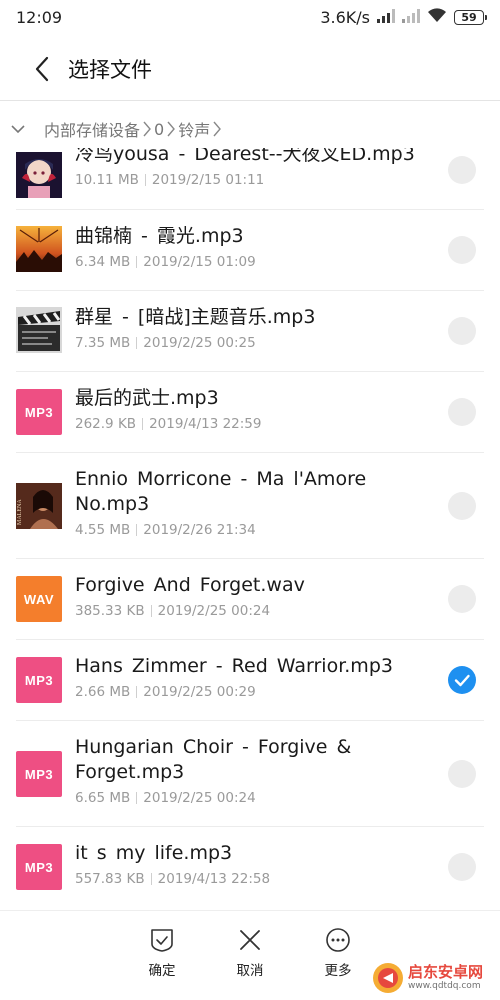 The height and width of the screenshot is (1000, 500). Describe the element at coordinates (195, 317) in the screenshot. I see `file-name: 群星 - [暗战]主题音乐.mp3` at that location.